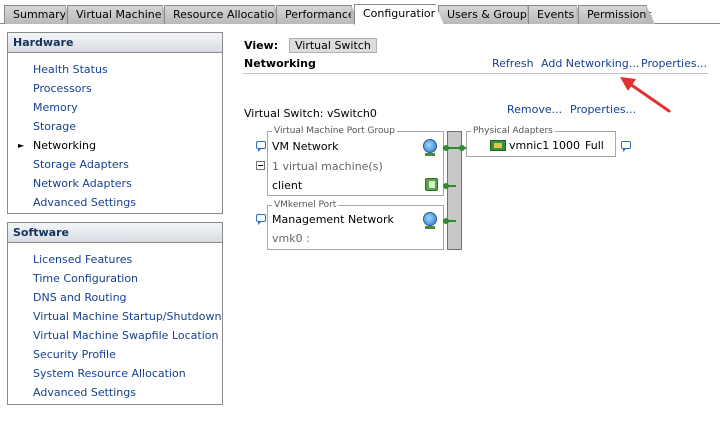 This screenshot has height=429, width=720. What do you see at coordinates (334, 131) in the screenshot?
I see `vm-port-group-title: Virtual Machine Port Group` at bounding box center [334, 131].